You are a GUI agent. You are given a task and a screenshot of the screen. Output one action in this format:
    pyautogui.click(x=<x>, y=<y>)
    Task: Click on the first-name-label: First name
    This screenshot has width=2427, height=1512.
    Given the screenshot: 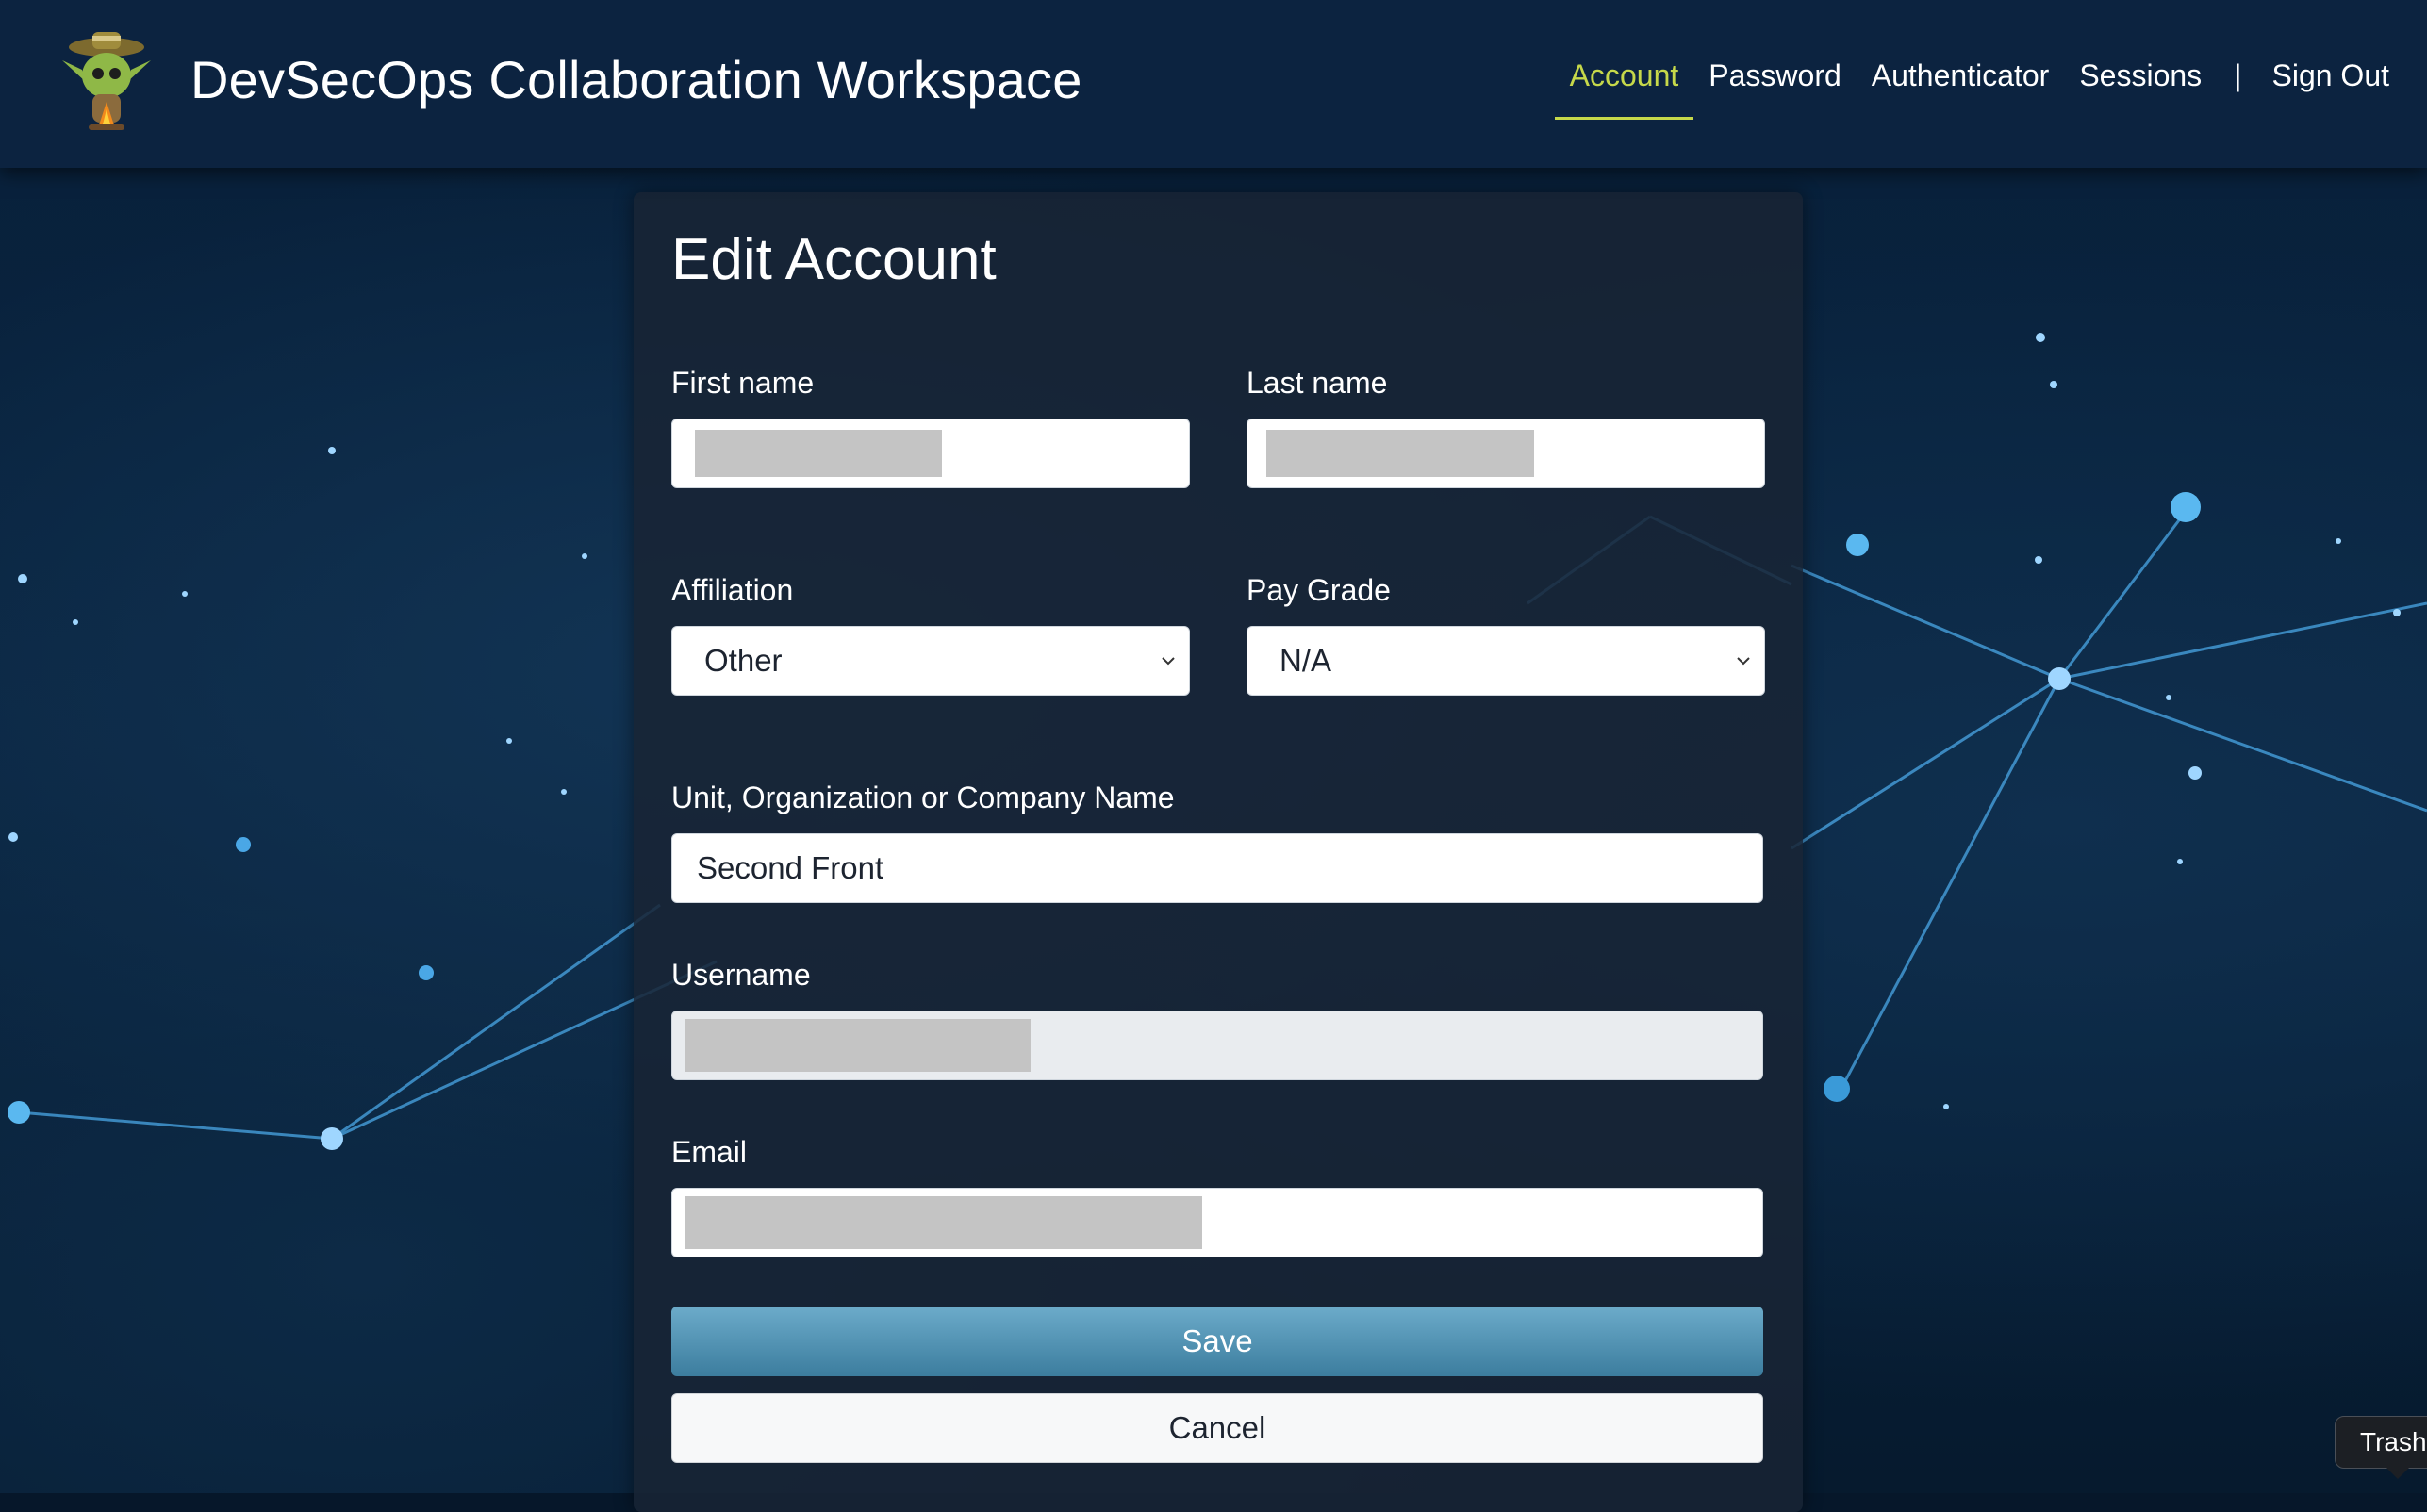 What is the action you would take?
    pyautogui.click(x=743, y=383)
    